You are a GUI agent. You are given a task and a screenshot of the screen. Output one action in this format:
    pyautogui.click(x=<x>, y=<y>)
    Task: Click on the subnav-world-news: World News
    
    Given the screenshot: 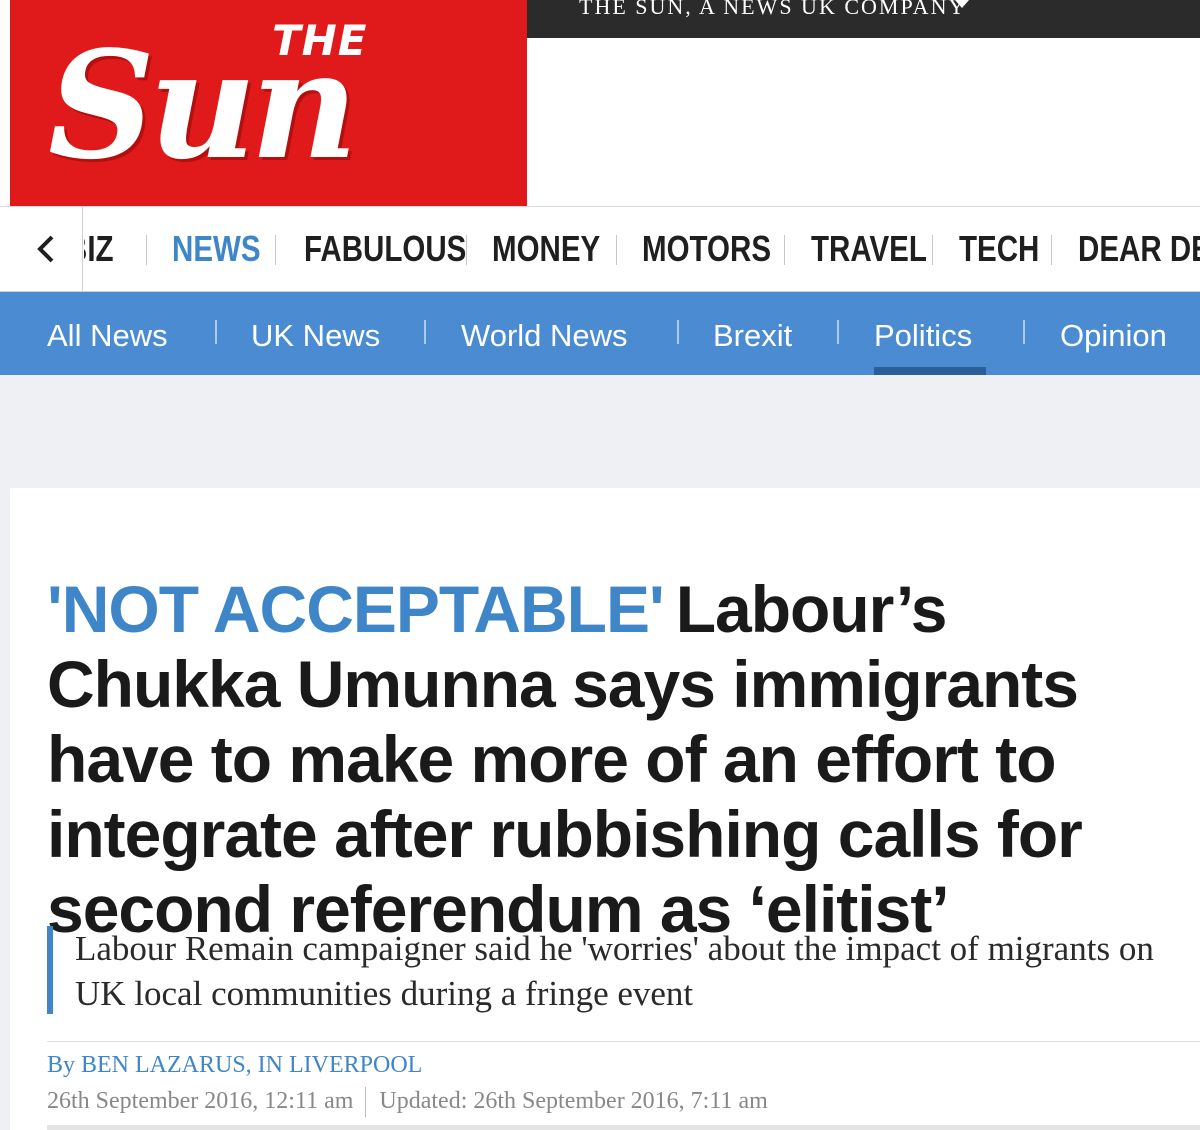 What is the action you would take?
    pyautogui.click(x=544, y=336)
    